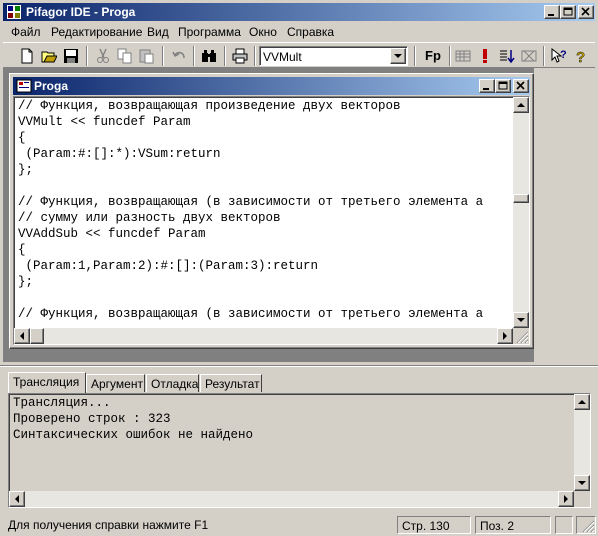 The height and width of the screenshot is (536, 598). I want to click on status-position: Поз. 2, so click(513, 525).